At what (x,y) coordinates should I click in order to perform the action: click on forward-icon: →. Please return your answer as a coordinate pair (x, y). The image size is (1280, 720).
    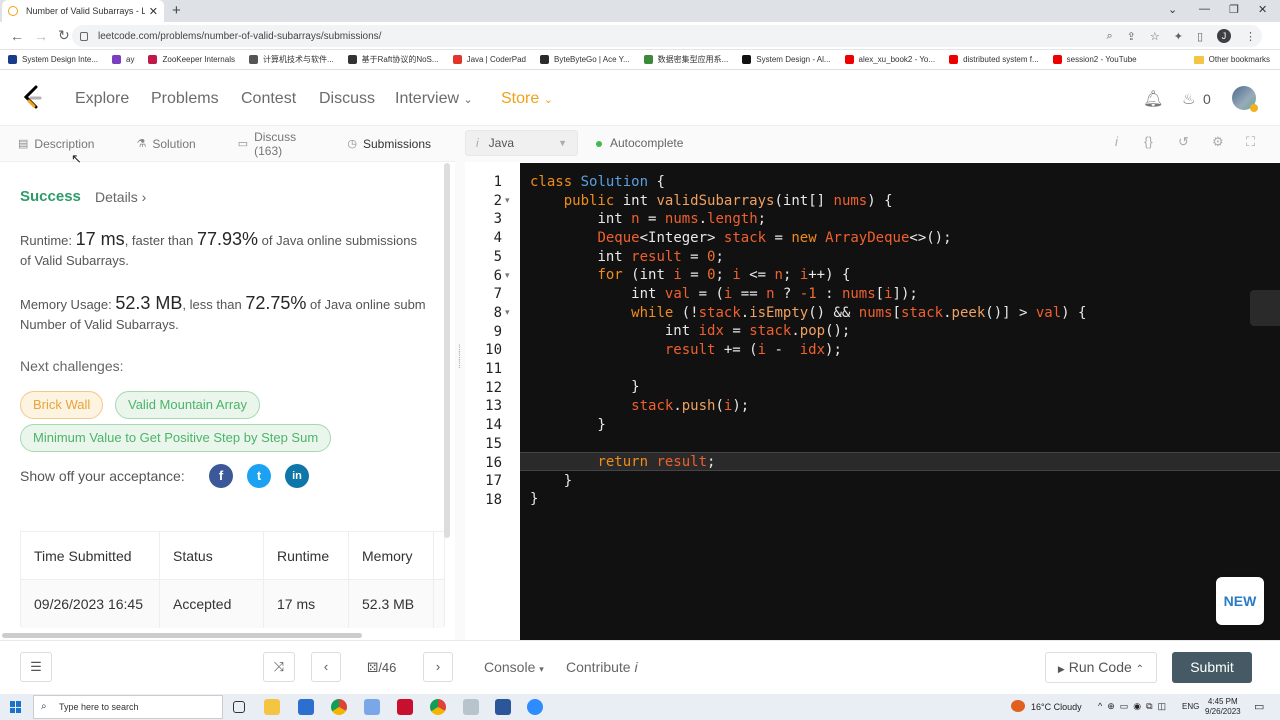
    Looking at the image, I should click on (41, 36).